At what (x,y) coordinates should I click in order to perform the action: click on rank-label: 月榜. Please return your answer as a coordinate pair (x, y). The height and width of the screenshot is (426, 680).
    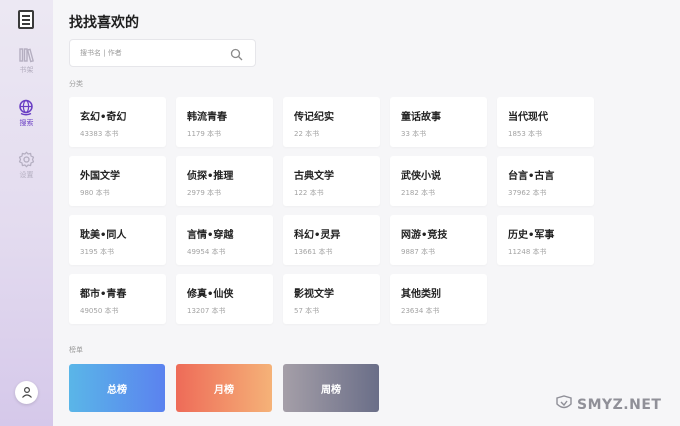
    Looking at the image, I should click on (224, 390).